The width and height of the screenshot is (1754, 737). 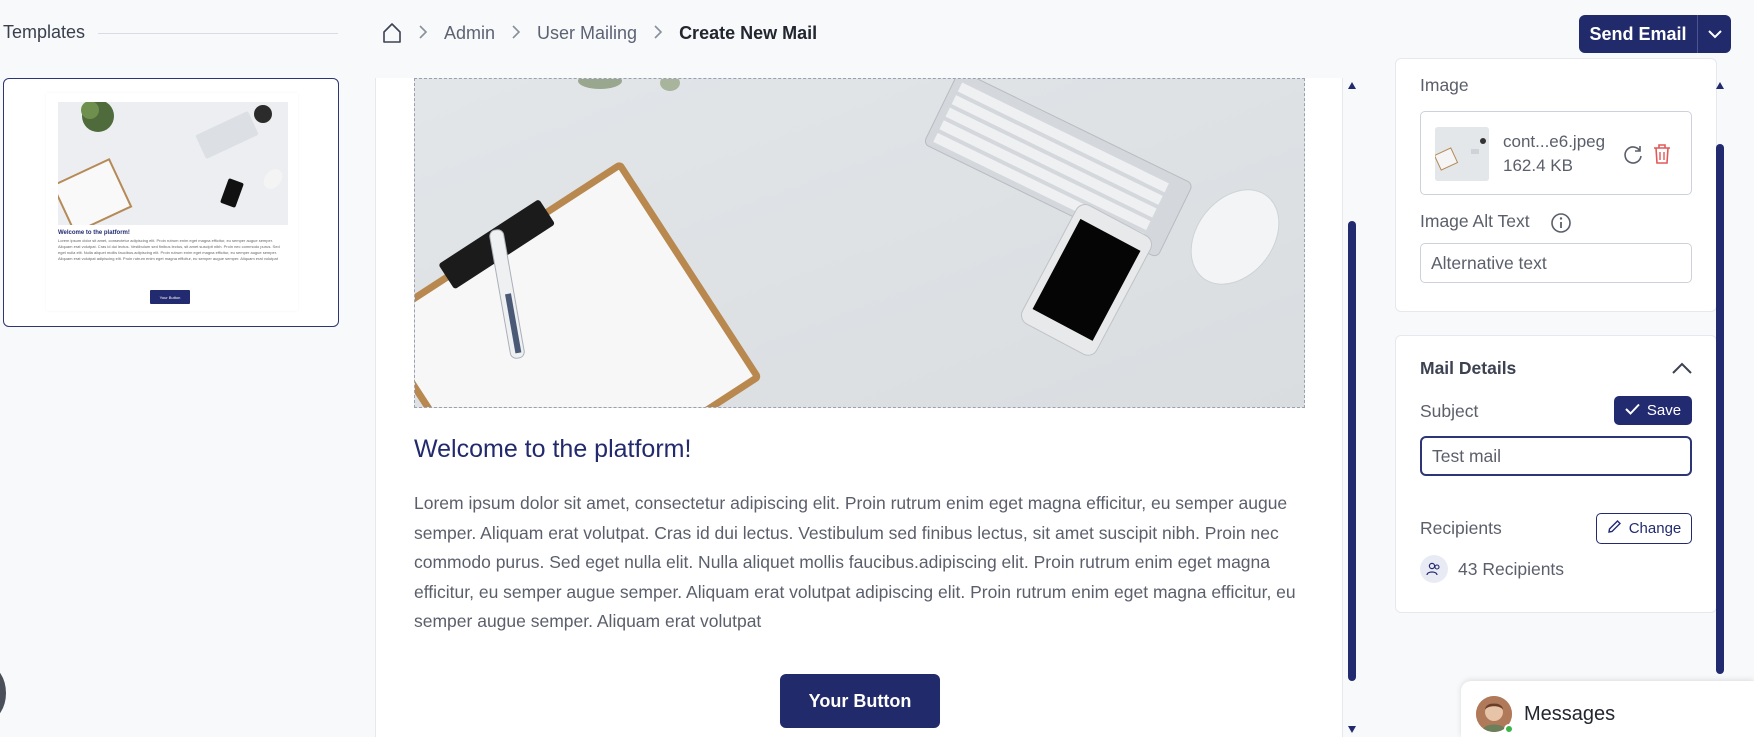 What do you see at coordinates (860, 701) in the screenshot?
I see `mail-cta-button: Your Button` at bounding box center [860, 701].